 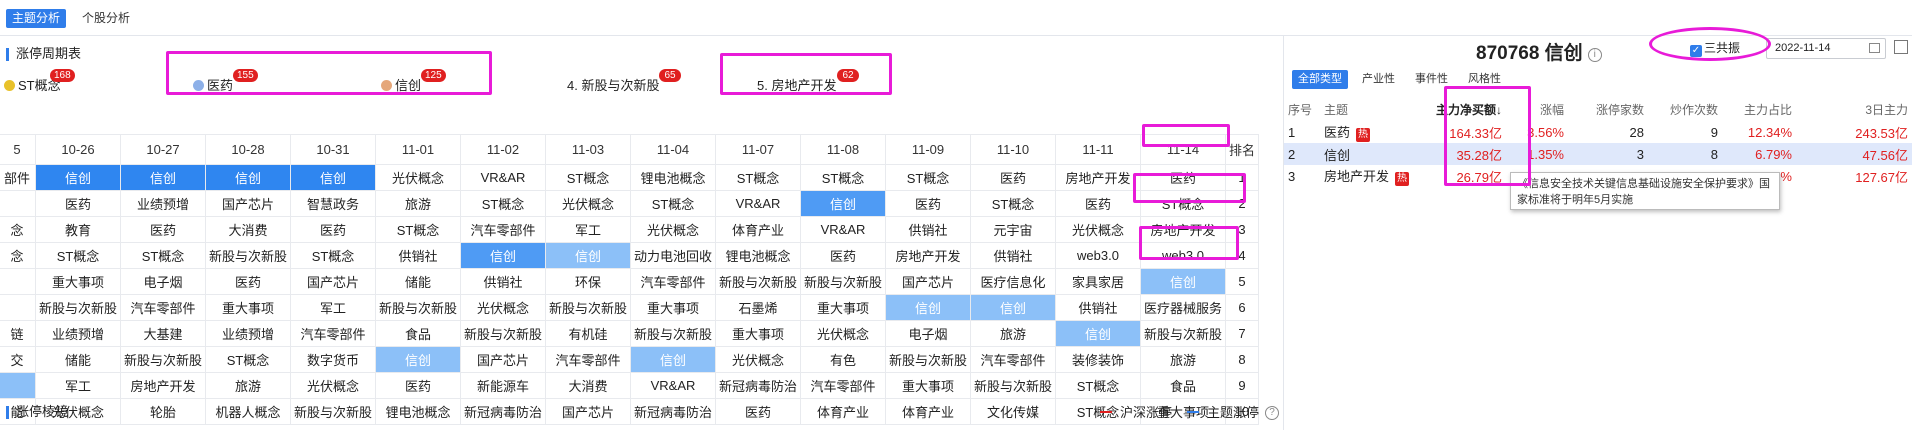 I want to click on theme-cell: 环保, so click(x=588, y=281).